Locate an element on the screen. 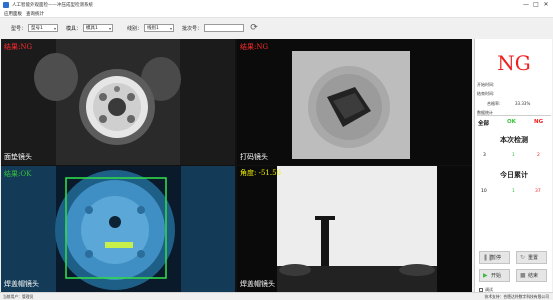 Image resolution: width=553 pixels, height=300 pixels. batch-label: 批次号： is located at coordinates (192, 28).